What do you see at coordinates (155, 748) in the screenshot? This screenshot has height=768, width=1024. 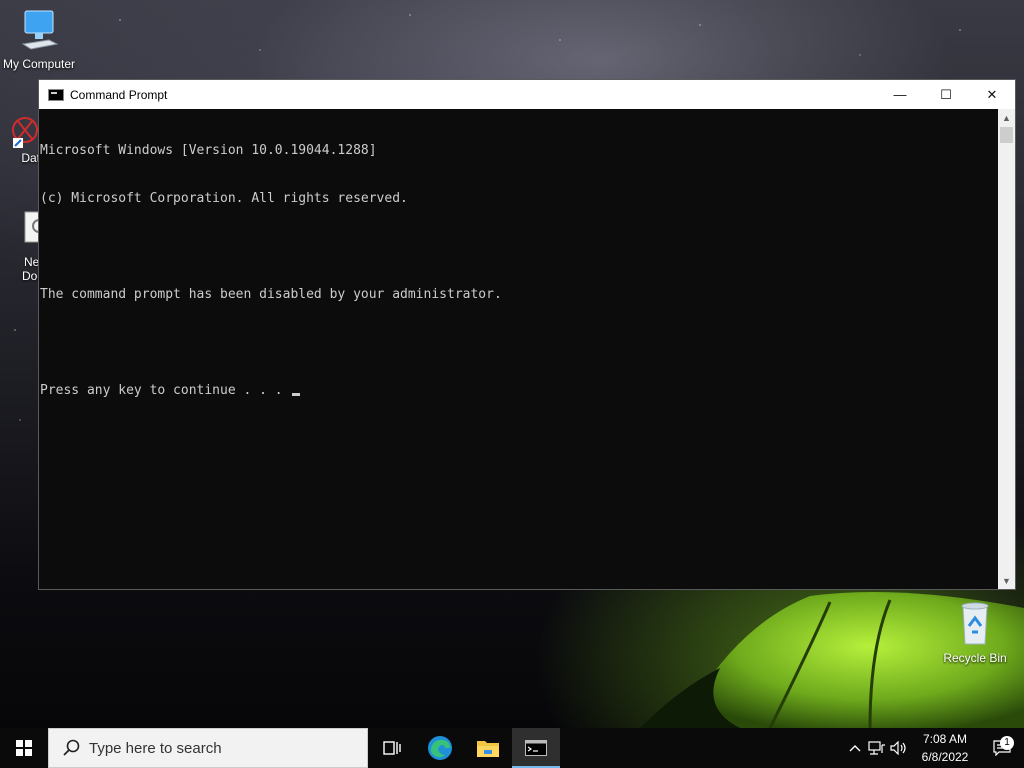 I see `search-placeholder: Type here to search` at bounding box center [155, 748].